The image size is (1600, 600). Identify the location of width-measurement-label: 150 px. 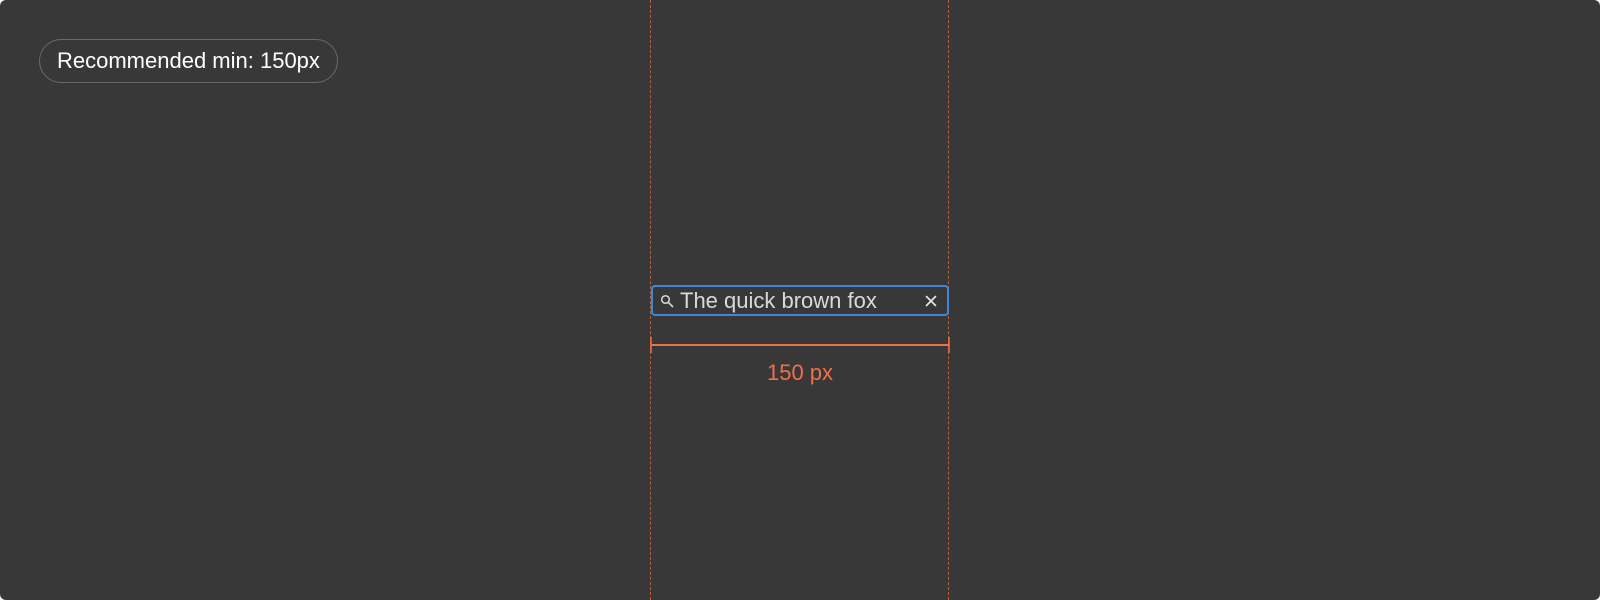
(800, 372).